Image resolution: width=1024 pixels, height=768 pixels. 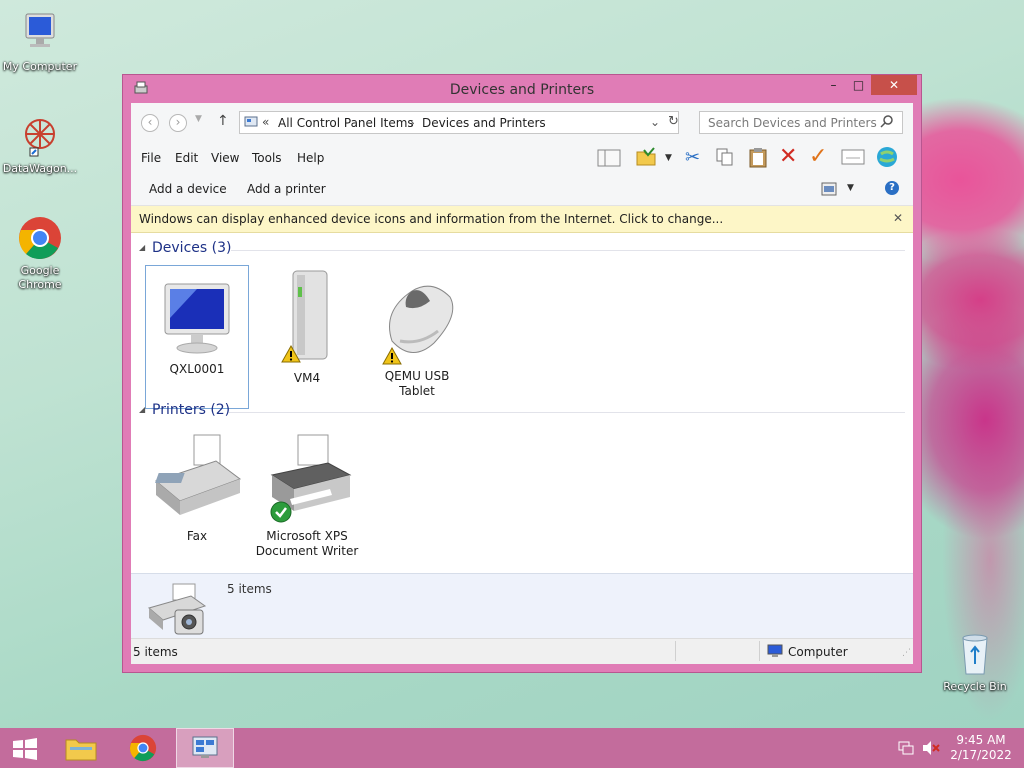 I want to click on paste-icon, so click(x=758, y=158).